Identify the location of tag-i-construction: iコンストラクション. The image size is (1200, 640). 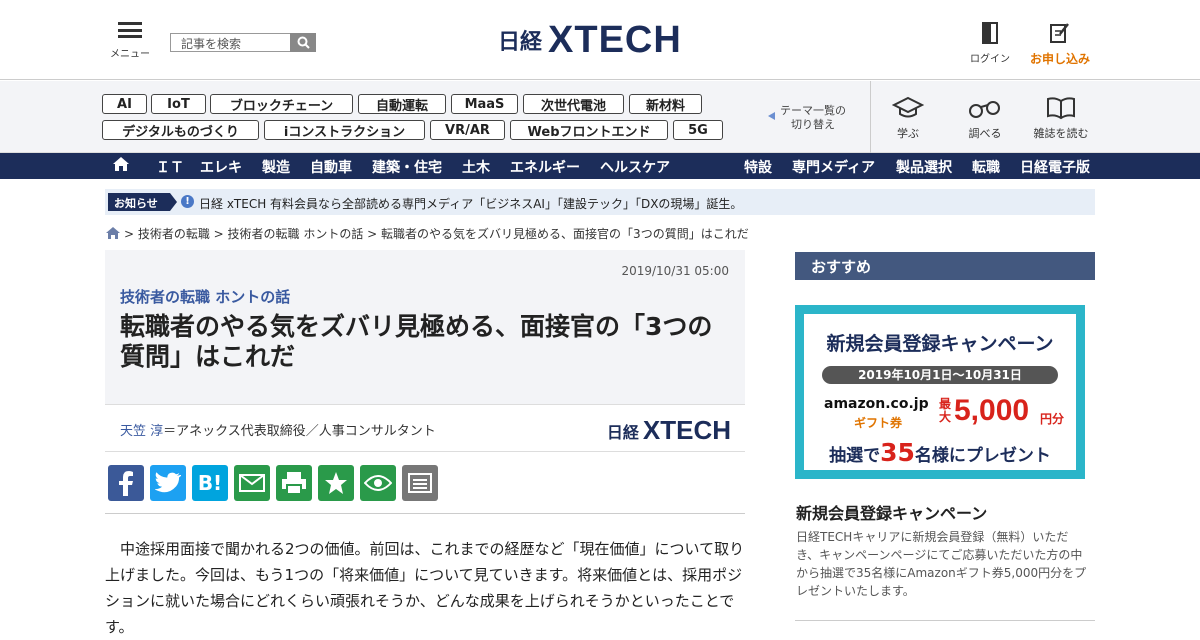
(344, 130).